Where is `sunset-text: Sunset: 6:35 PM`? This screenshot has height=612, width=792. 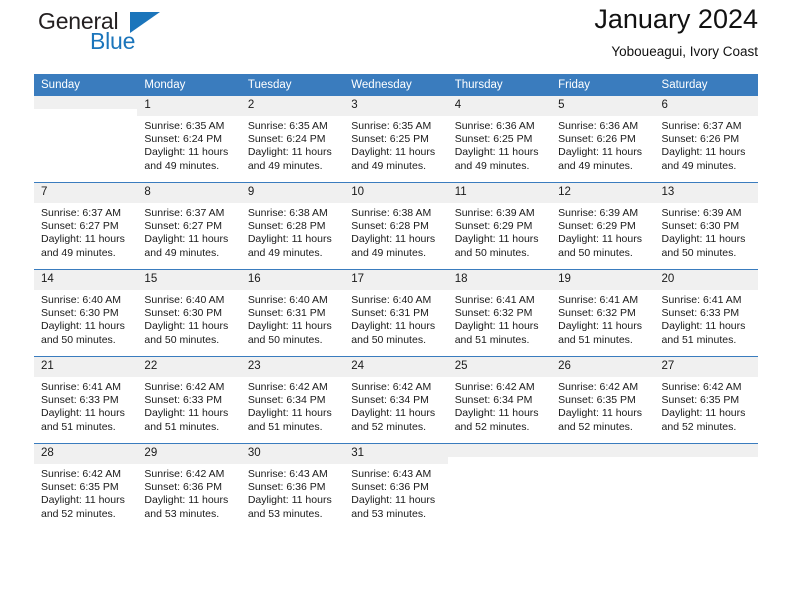 sunset-text: Sunset: 6:35 PM is located at coordinates (700, 400).